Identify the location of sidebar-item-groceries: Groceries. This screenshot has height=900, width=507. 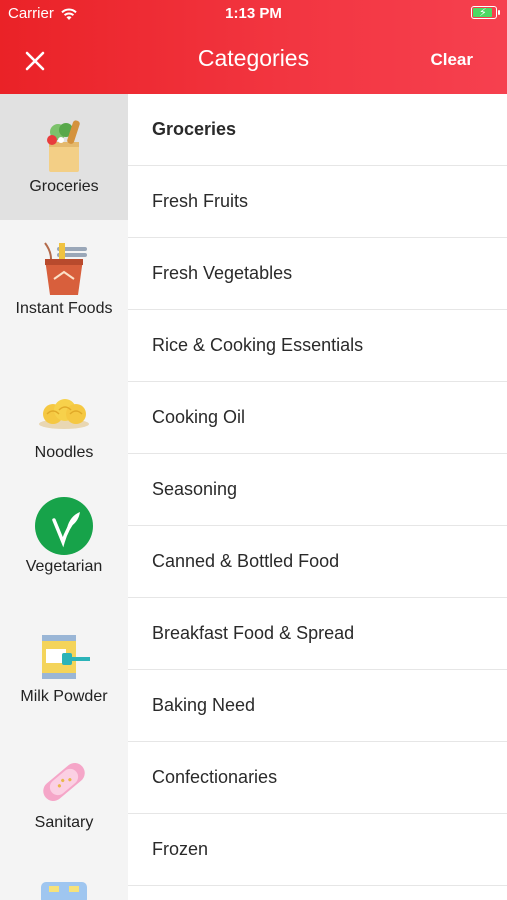
(64, 157).